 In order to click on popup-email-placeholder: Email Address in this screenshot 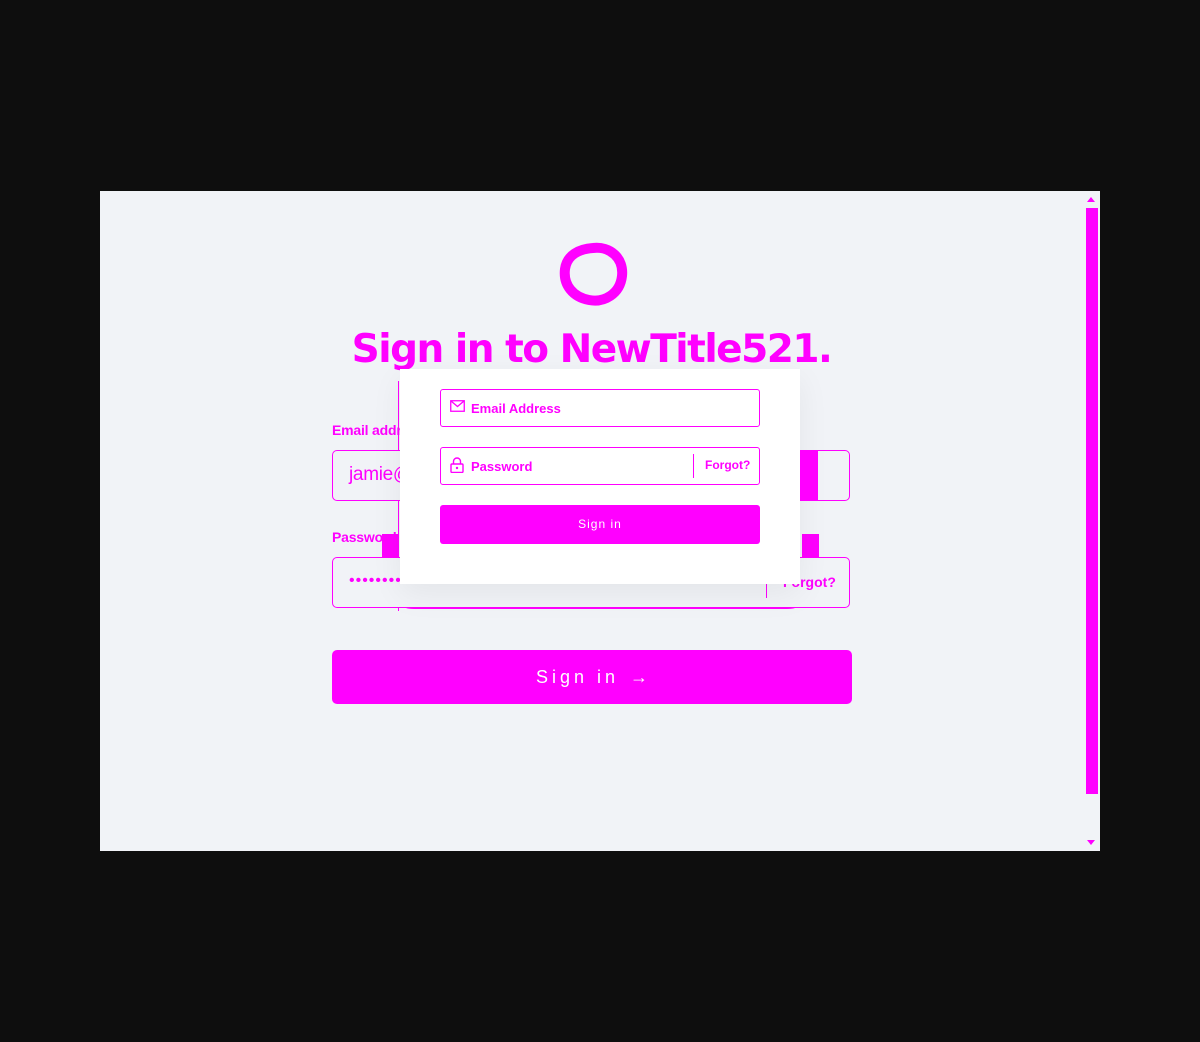, I will do `click(516, 408)`.